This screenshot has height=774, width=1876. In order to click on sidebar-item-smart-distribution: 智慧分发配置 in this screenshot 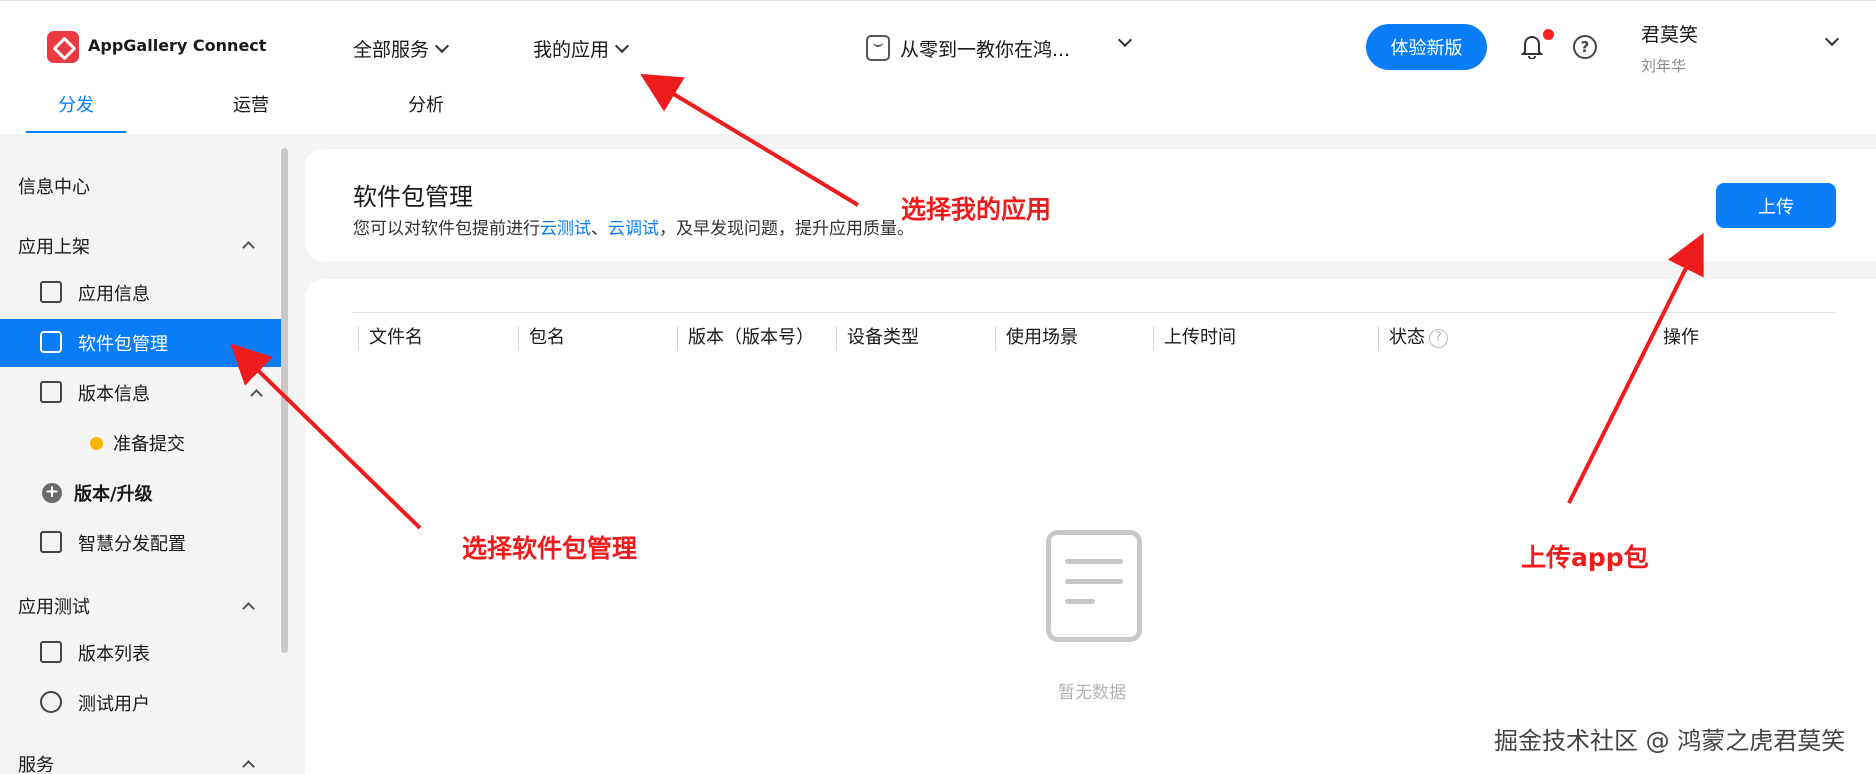, I will do `click(140, 543)`.